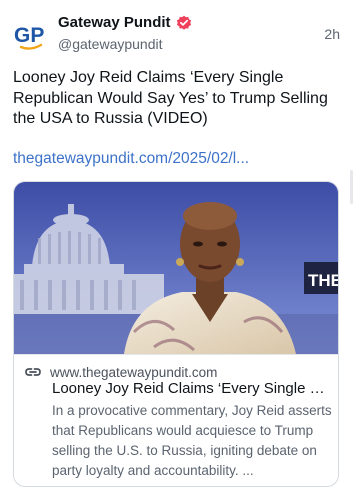 This screenshot has width=353, height=500. I want to click on card-domain: www.thegatewaypundit.com, so click(133, 372).